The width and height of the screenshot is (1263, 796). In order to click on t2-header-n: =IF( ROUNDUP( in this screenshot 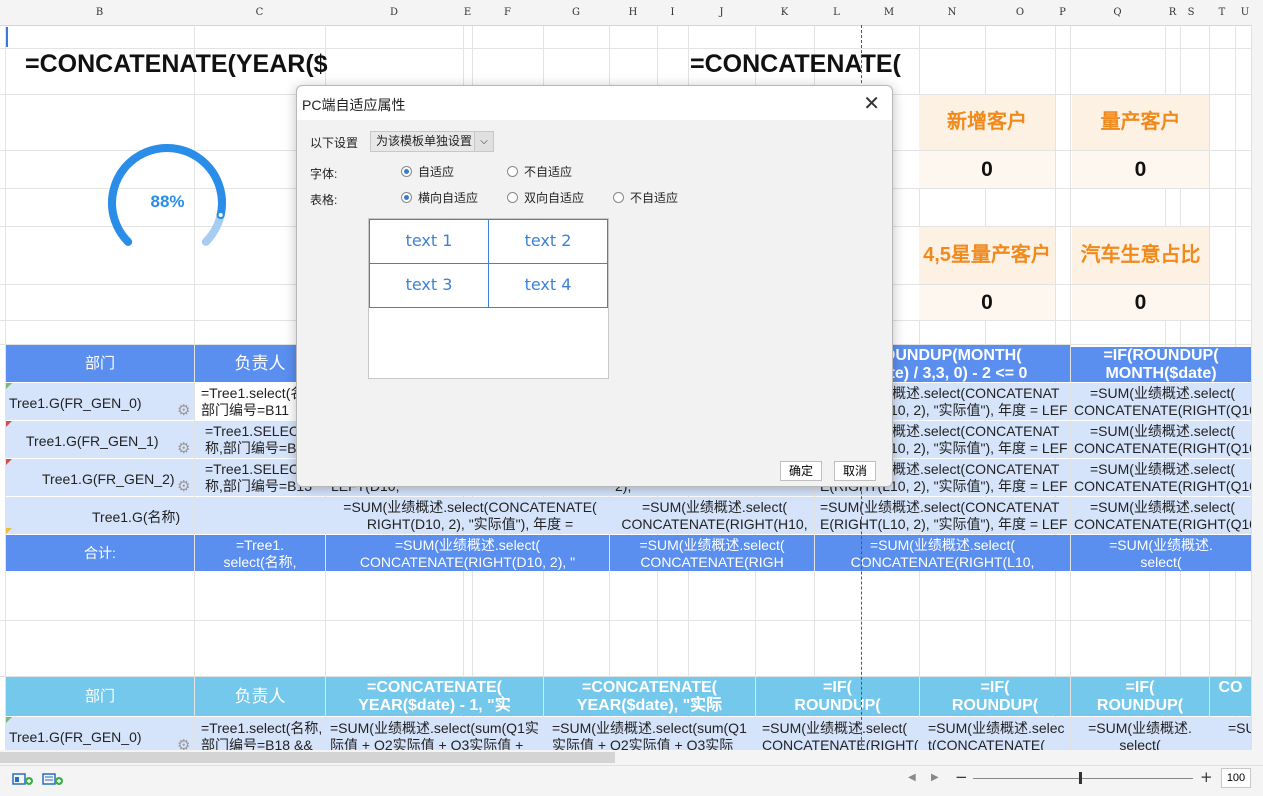, I will do `click(995, 696)`.